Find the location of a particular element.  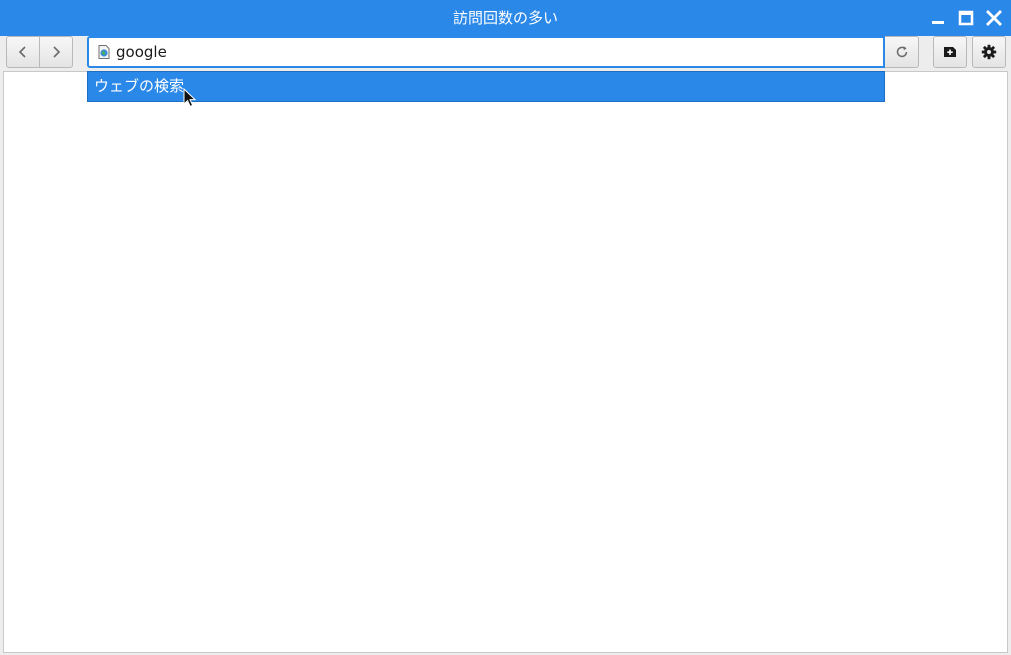

settings-button is located at coordinates (989, 52).